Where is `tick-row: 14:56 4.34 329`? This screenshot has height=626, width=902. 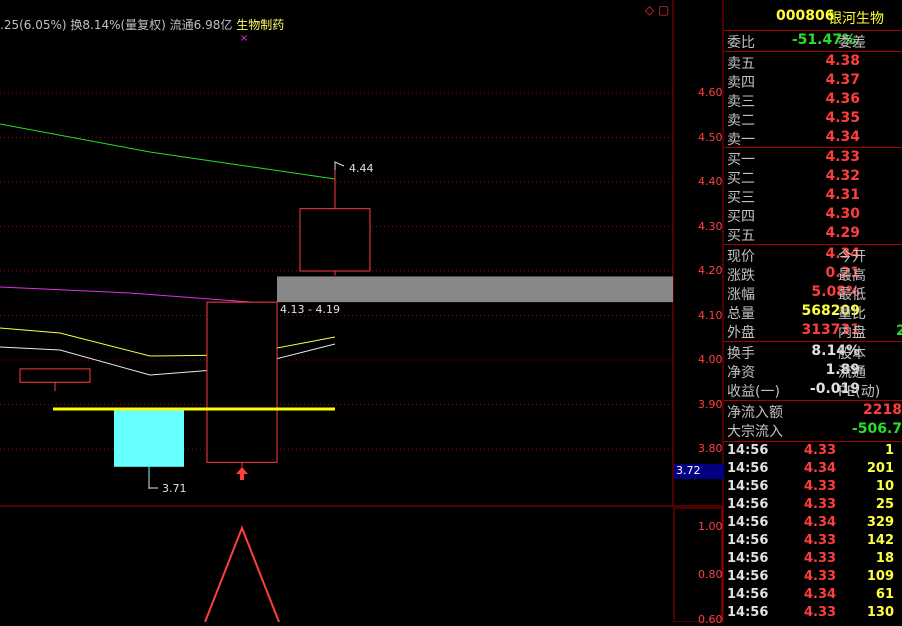 tick-row: 14:56 4.34 329 is located at coordinates (813, 523).